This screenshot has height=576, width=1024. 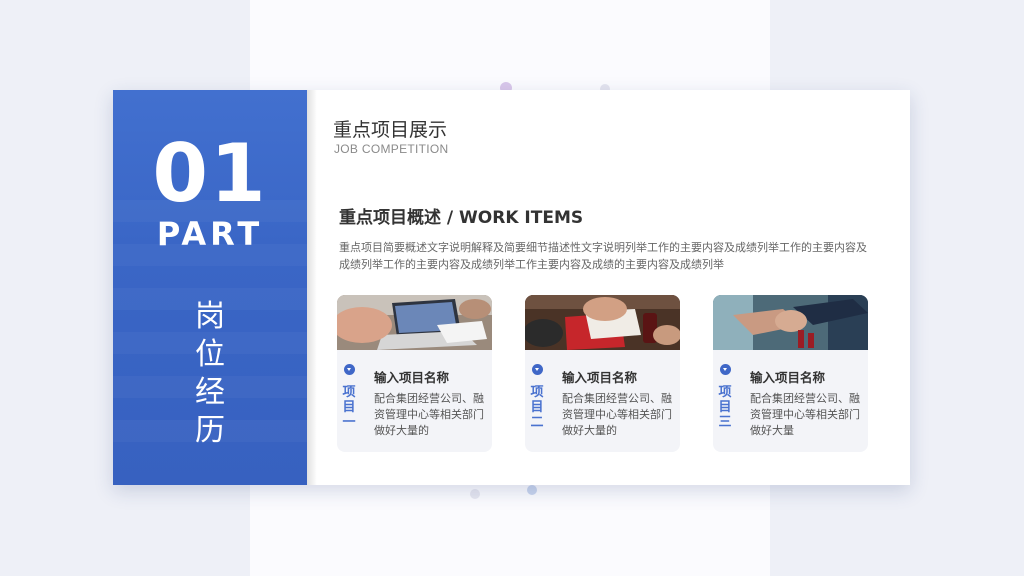 I want to click on project-card-3: 项 目 三 输入项目名称 配合集团经营公司、融资管理中心等相关部门做好大量, so click(x=790, y=373).